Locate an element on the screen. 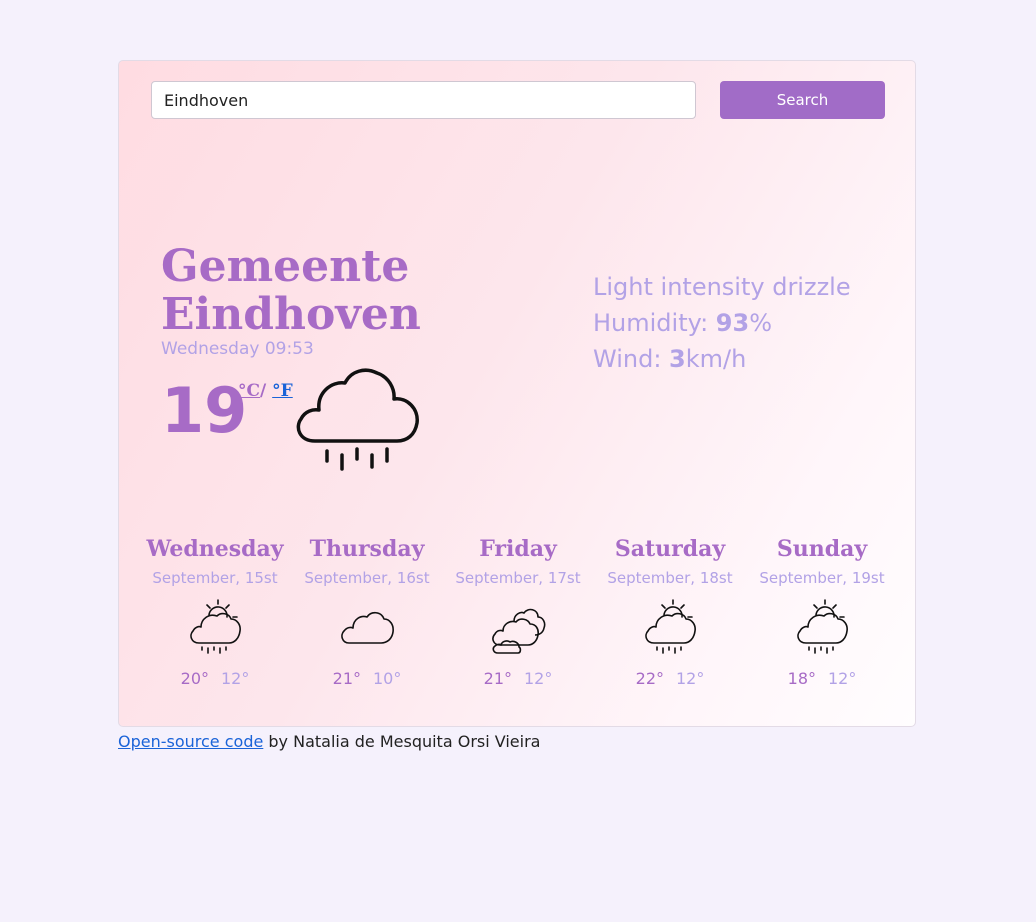 Image resolution: width=1036 pixels, height=922 pixels. cloud-icon is located at coordinates (367, 627).